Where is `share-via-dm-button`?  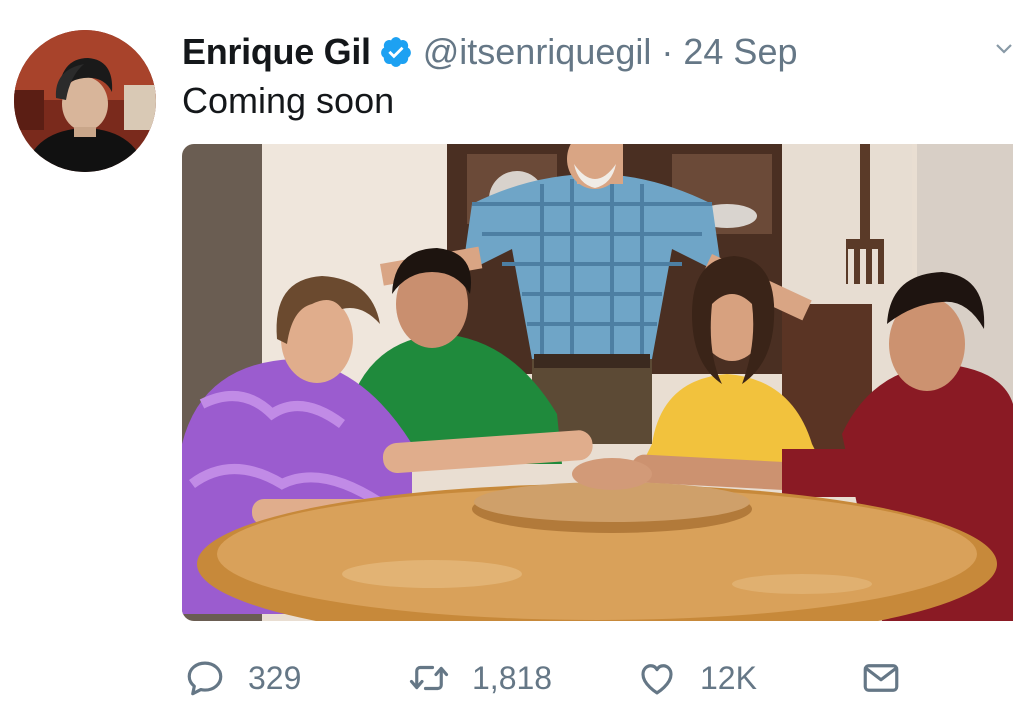
share-via-dm-button is located at coordinates (892, 678).